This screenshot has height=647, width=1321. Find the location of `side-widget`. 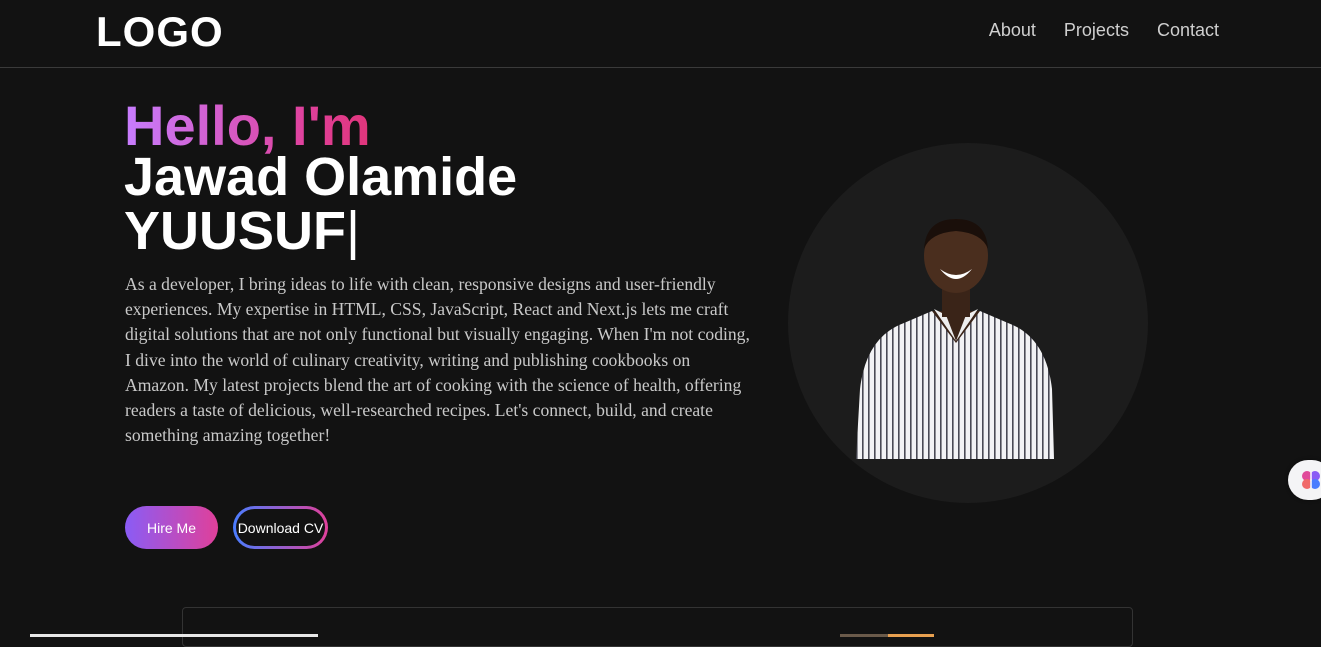

side-widget is located at coordinates (1304, 480).